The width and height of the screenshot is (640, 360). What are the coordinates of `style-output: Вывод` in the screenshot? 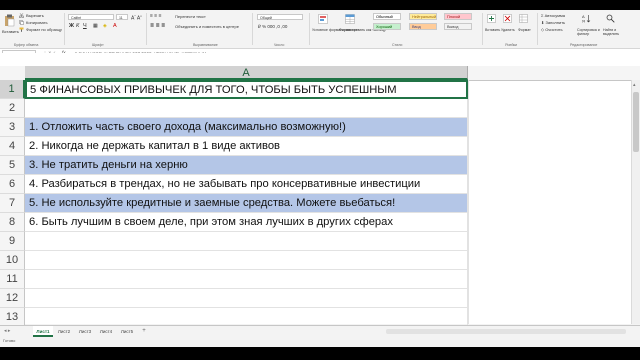 It's located at (458, 26).